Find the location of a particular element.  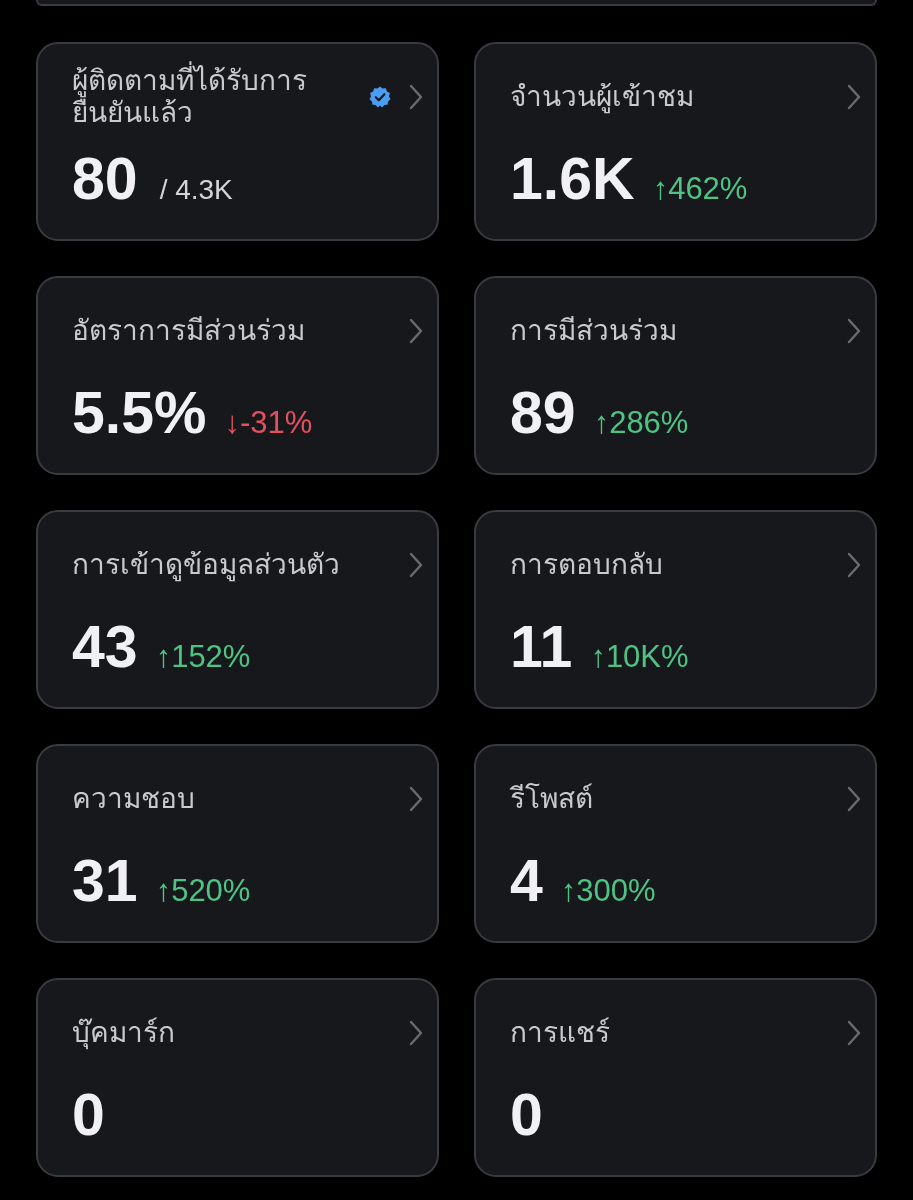

card-title: จำนวนผู้เข้าชม is located at coordinates (602, 97).